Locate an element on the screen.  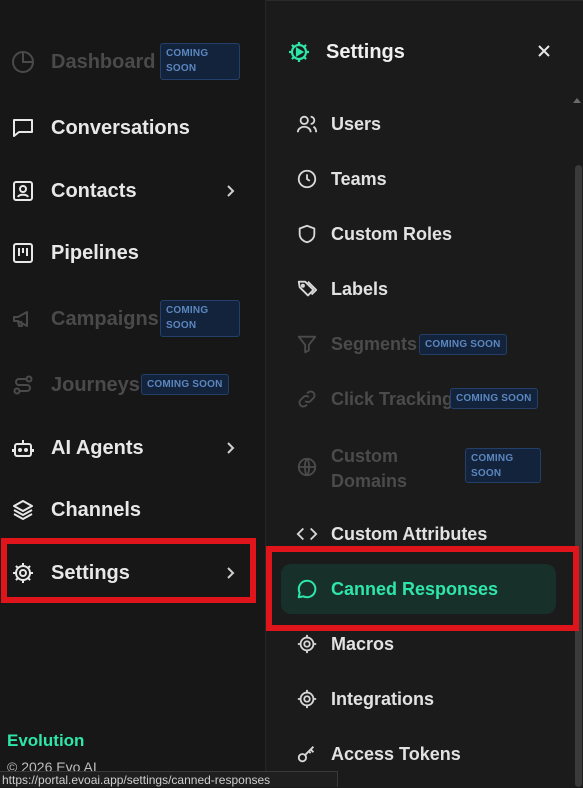
settings-item-users: Users is located at coordinates (418, 125).